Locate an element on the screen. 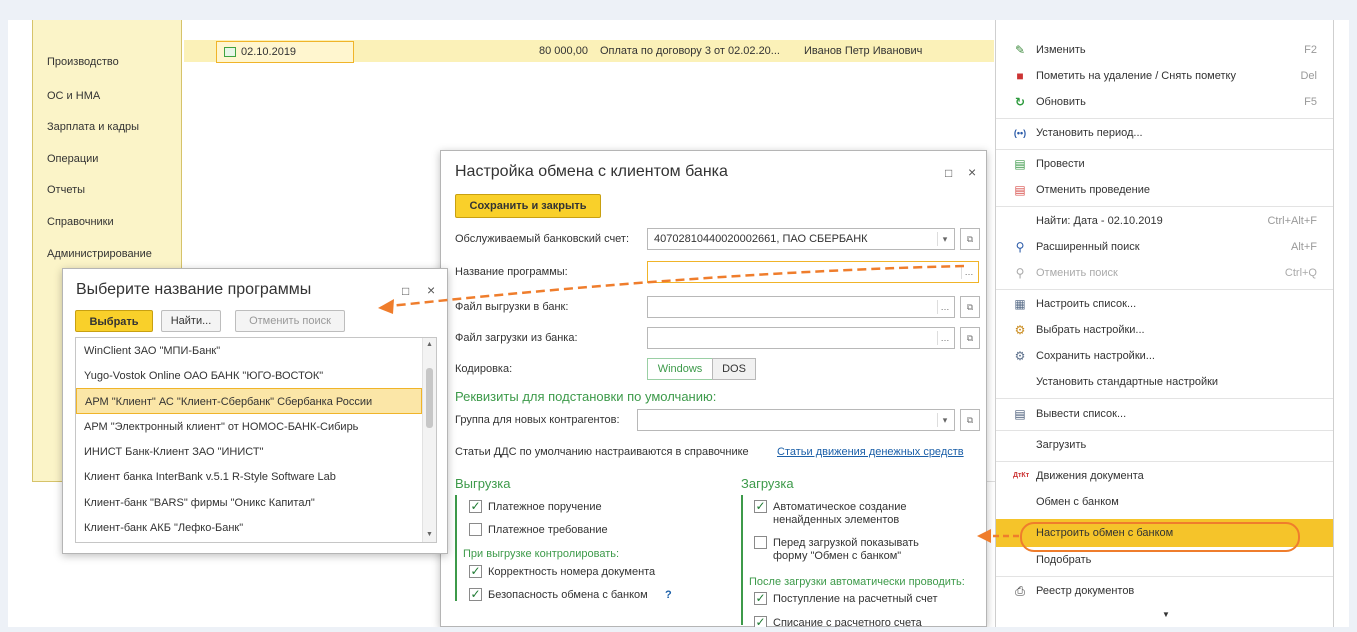 This screenshot has height=632, width=1357. arrow-program-to-picker is located at coordinates (677, 286).